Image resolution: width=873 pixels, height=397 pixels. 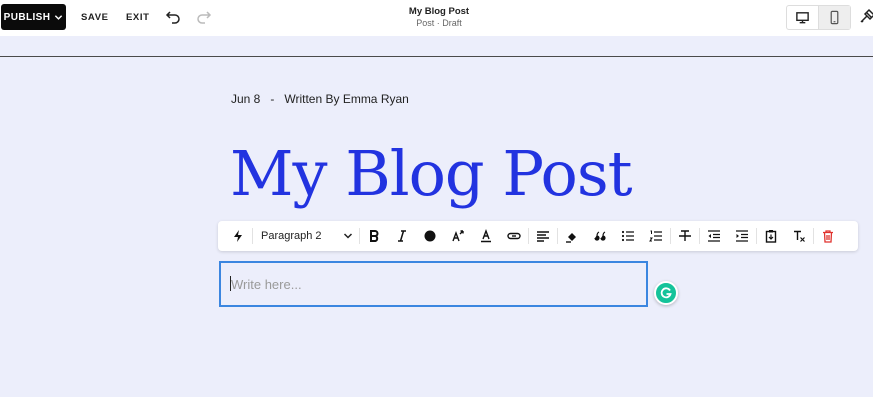 I want to click on strikethrough-icon, so click(x=685, y=235).